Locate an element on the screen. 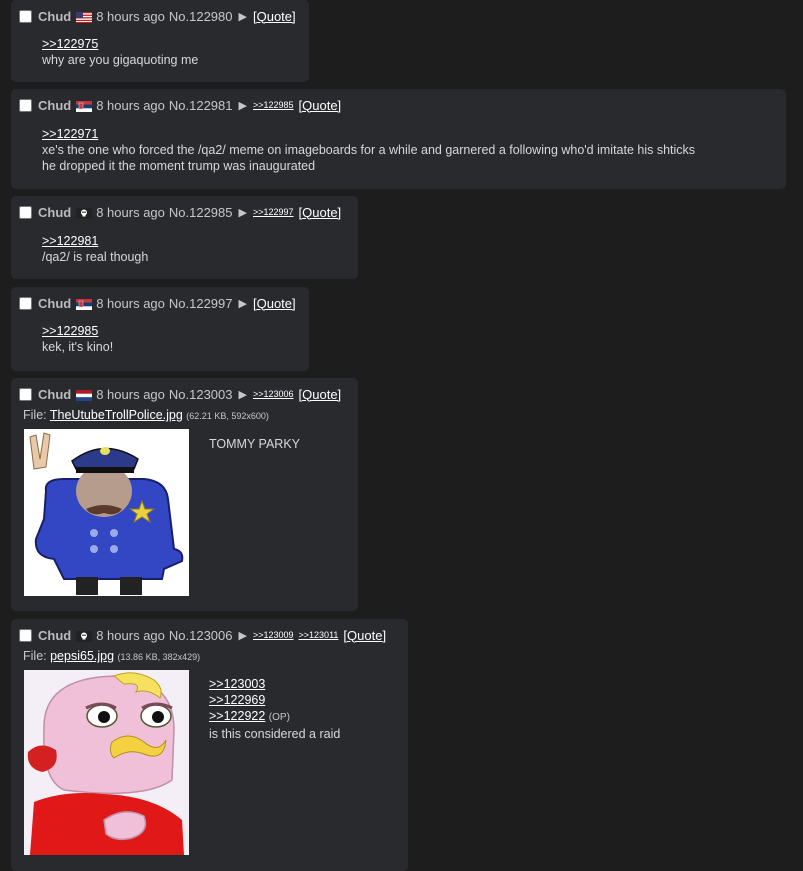 This screenshot has height=871, width=803. post-number: No.123003 is located at coordinates (201, 394).